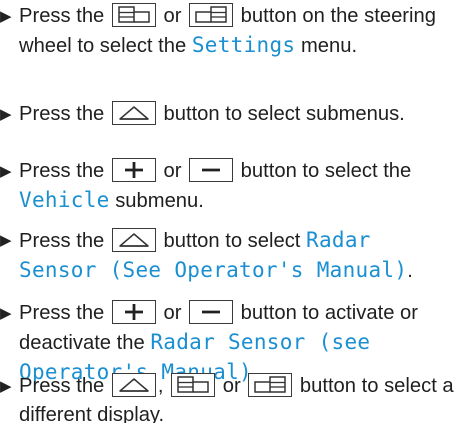 The width and height of the screenshot is (472, 423). What do you see at coordinates (243, 45) in the screenshot?
I see `menu-name-label: Settings` at bounding box center [243, 45].